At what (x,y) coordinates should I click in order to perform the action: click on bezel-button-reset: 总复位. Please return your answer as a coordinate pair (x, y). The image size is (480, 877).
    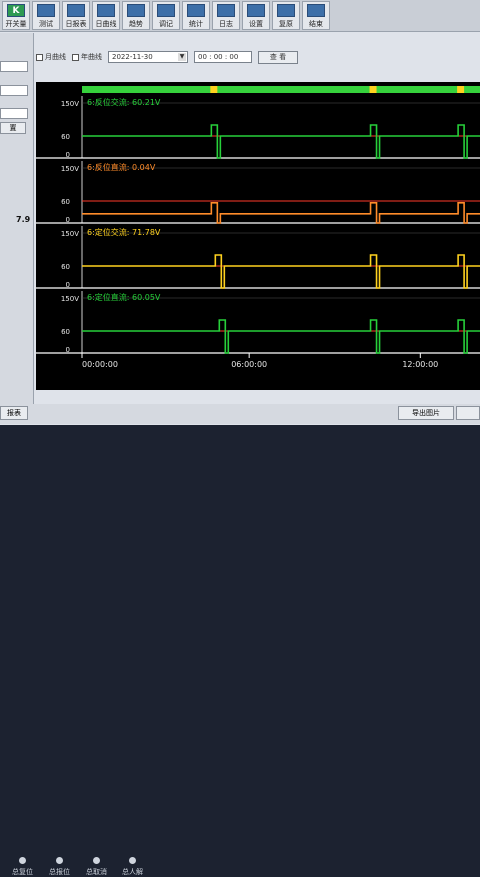
    Looking at the image, I should click on (22, 867).